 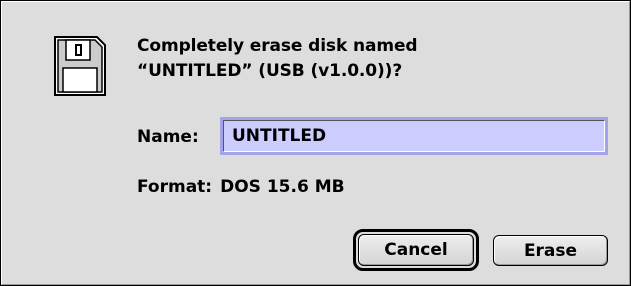 I want to click on cancel-button: Cancel, so click(x=416, y=250).